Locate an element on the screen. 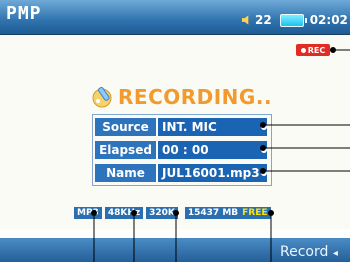  format-chip: MP3 is located at coordinates (88, 213).